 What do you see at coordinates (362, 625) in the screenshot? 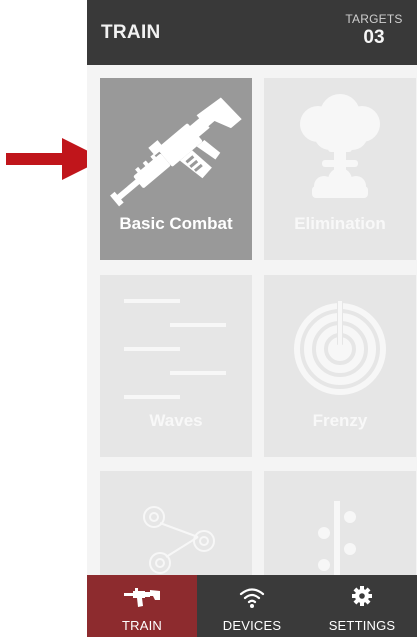
I see `tab-label: SETTINGS` at bounding box center [362, 625].